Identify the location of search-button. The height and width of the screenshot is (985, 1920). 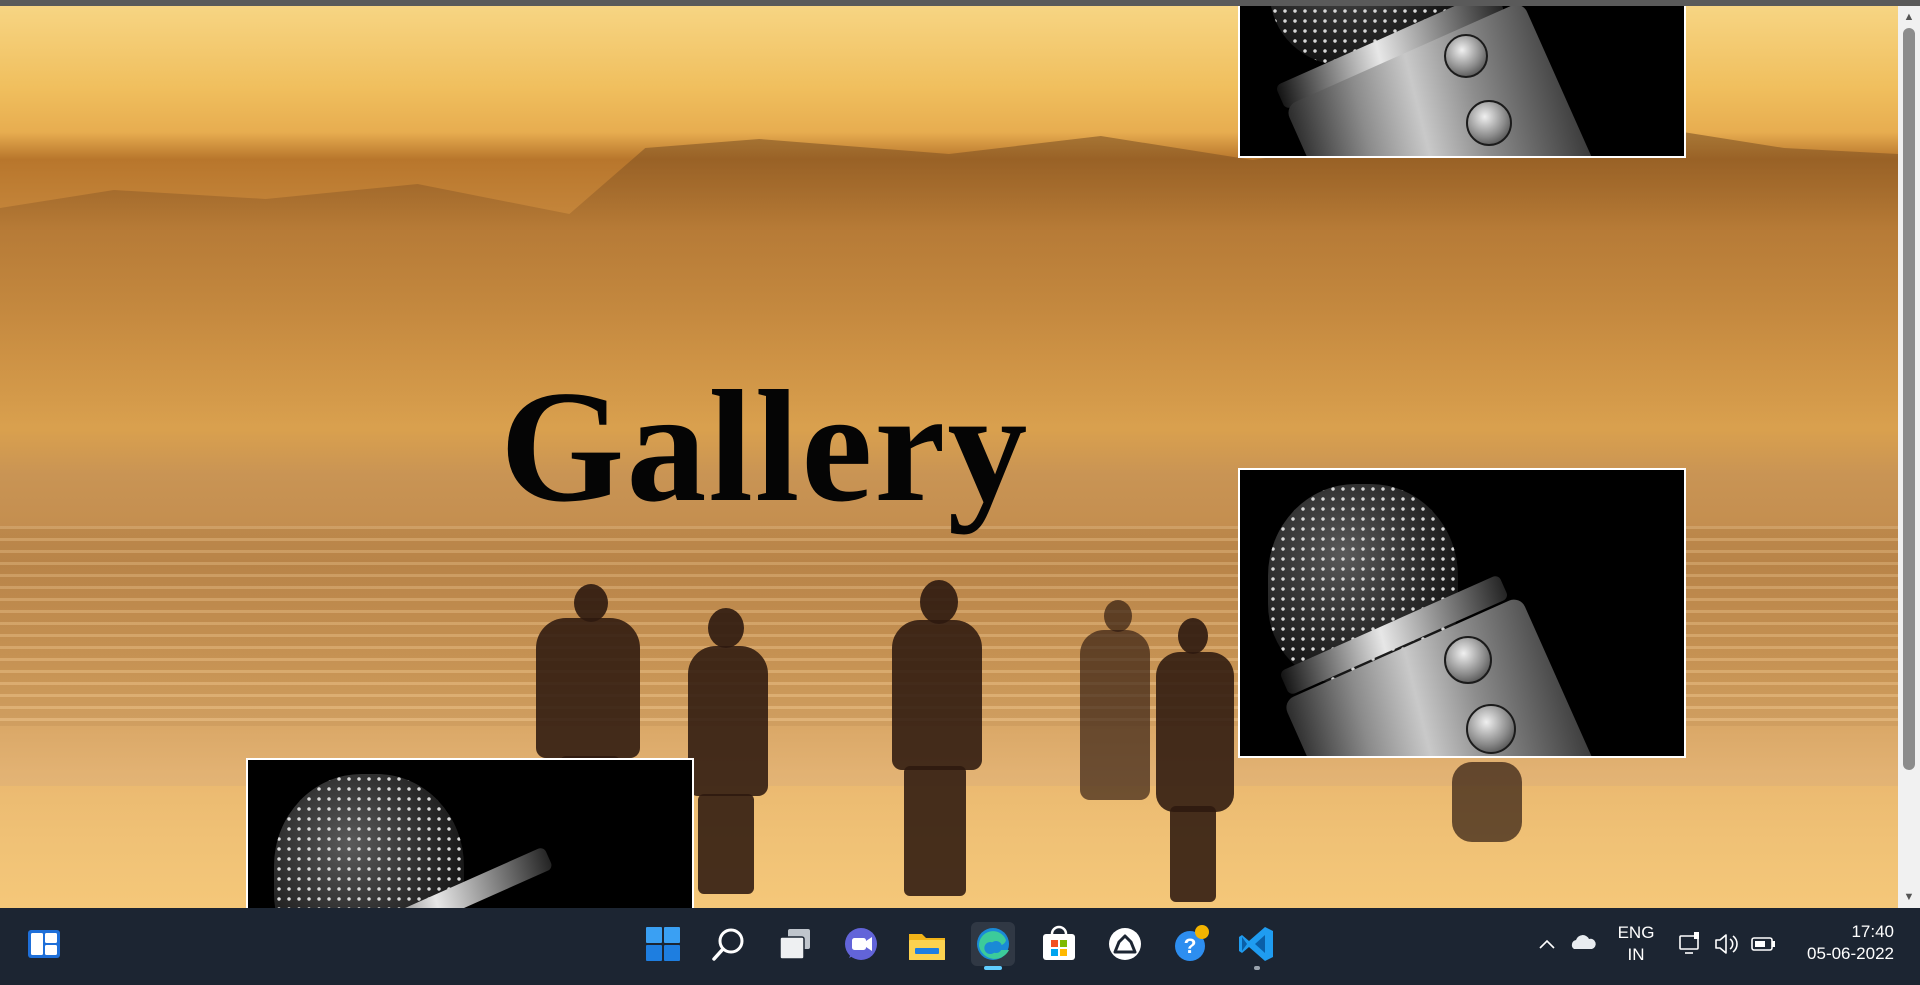
(729, 944).